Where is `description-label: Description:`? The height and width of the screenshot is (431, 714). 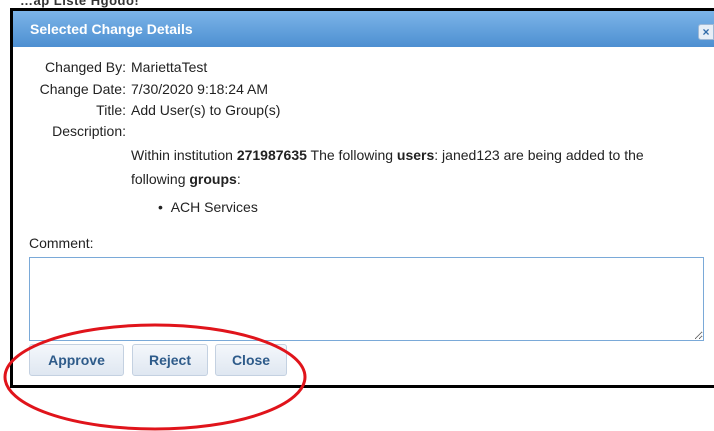 description-label: Description: is located at coordinates (89, 131).